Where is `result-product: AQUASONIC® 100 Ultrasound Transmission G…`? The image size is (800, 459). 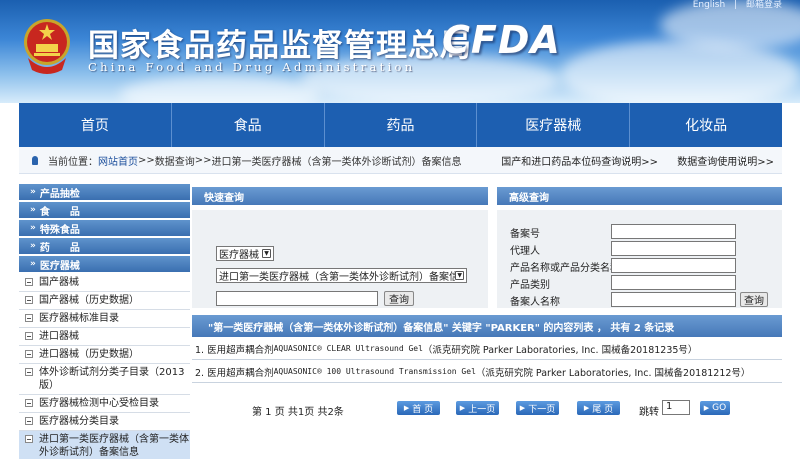
result-product: AQUASONIC® 100 Ultrasound Transmission G… is located at coordinates (374, 371).